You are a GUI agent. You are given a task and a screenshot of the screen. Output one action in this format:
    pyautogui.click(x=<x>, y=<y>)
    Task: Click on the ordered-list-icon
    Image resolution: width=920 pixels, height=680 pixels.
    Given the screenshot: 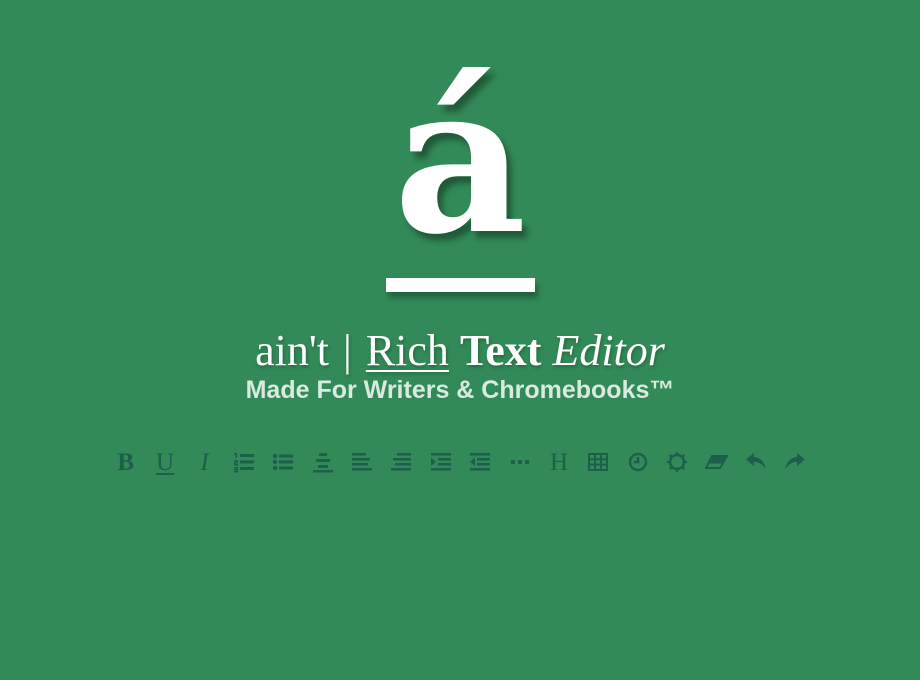 What is the action you would take?
    pyautogui.click(x=243, y=463)
    